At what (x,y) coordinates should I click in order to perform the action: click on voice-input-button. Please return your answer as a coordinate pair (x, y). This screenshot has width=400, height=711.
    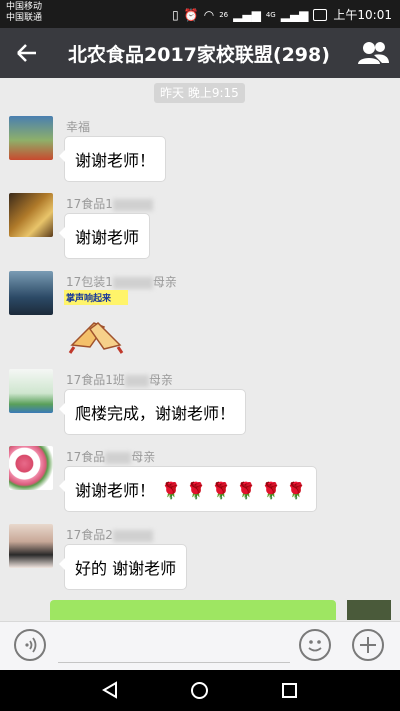
    Looking at the image, I should click on (30, 645).